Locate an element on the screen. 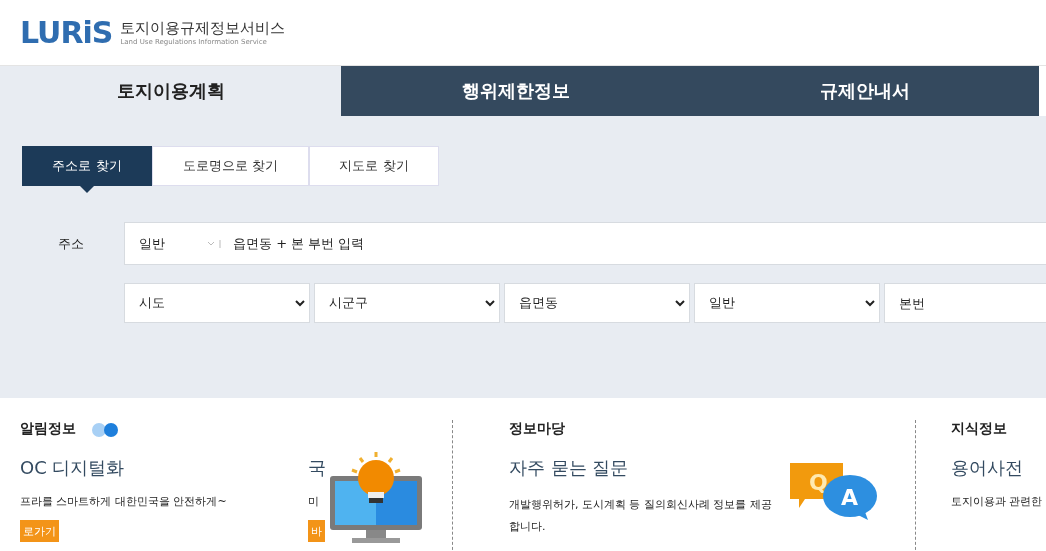  item-text: 개발행위허가, 도시계획 등 질의회신사례 정보를 제공합니다. is located at coordinates (641, 516).